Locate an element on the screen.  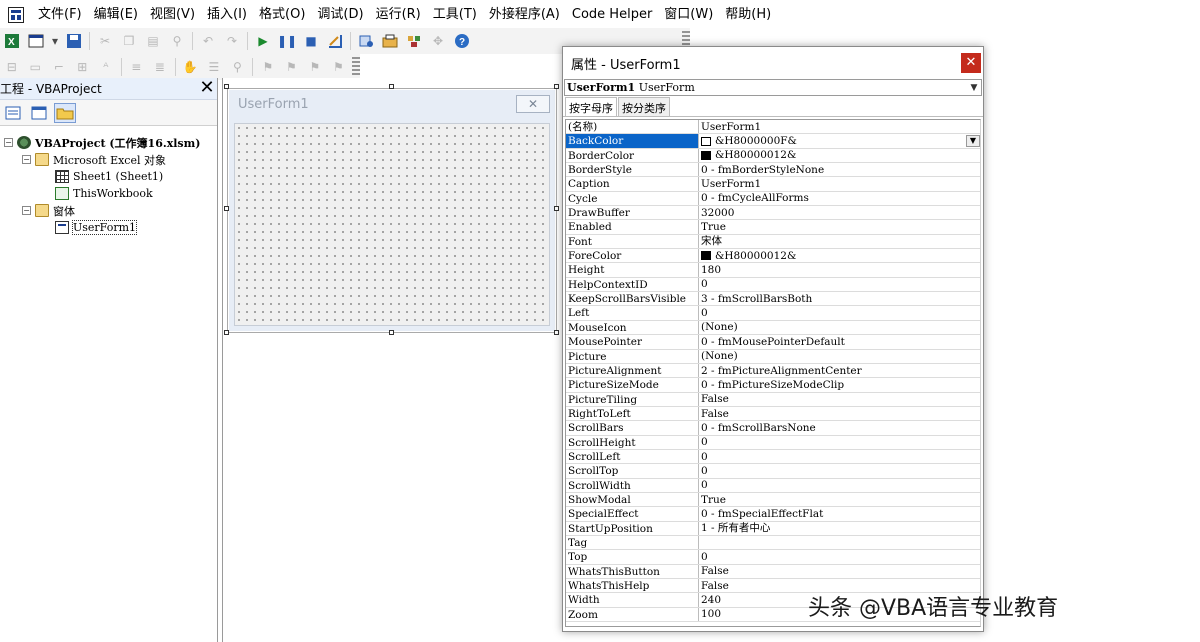
property-row: RightToLeft False is located at coordinates (773, 414).